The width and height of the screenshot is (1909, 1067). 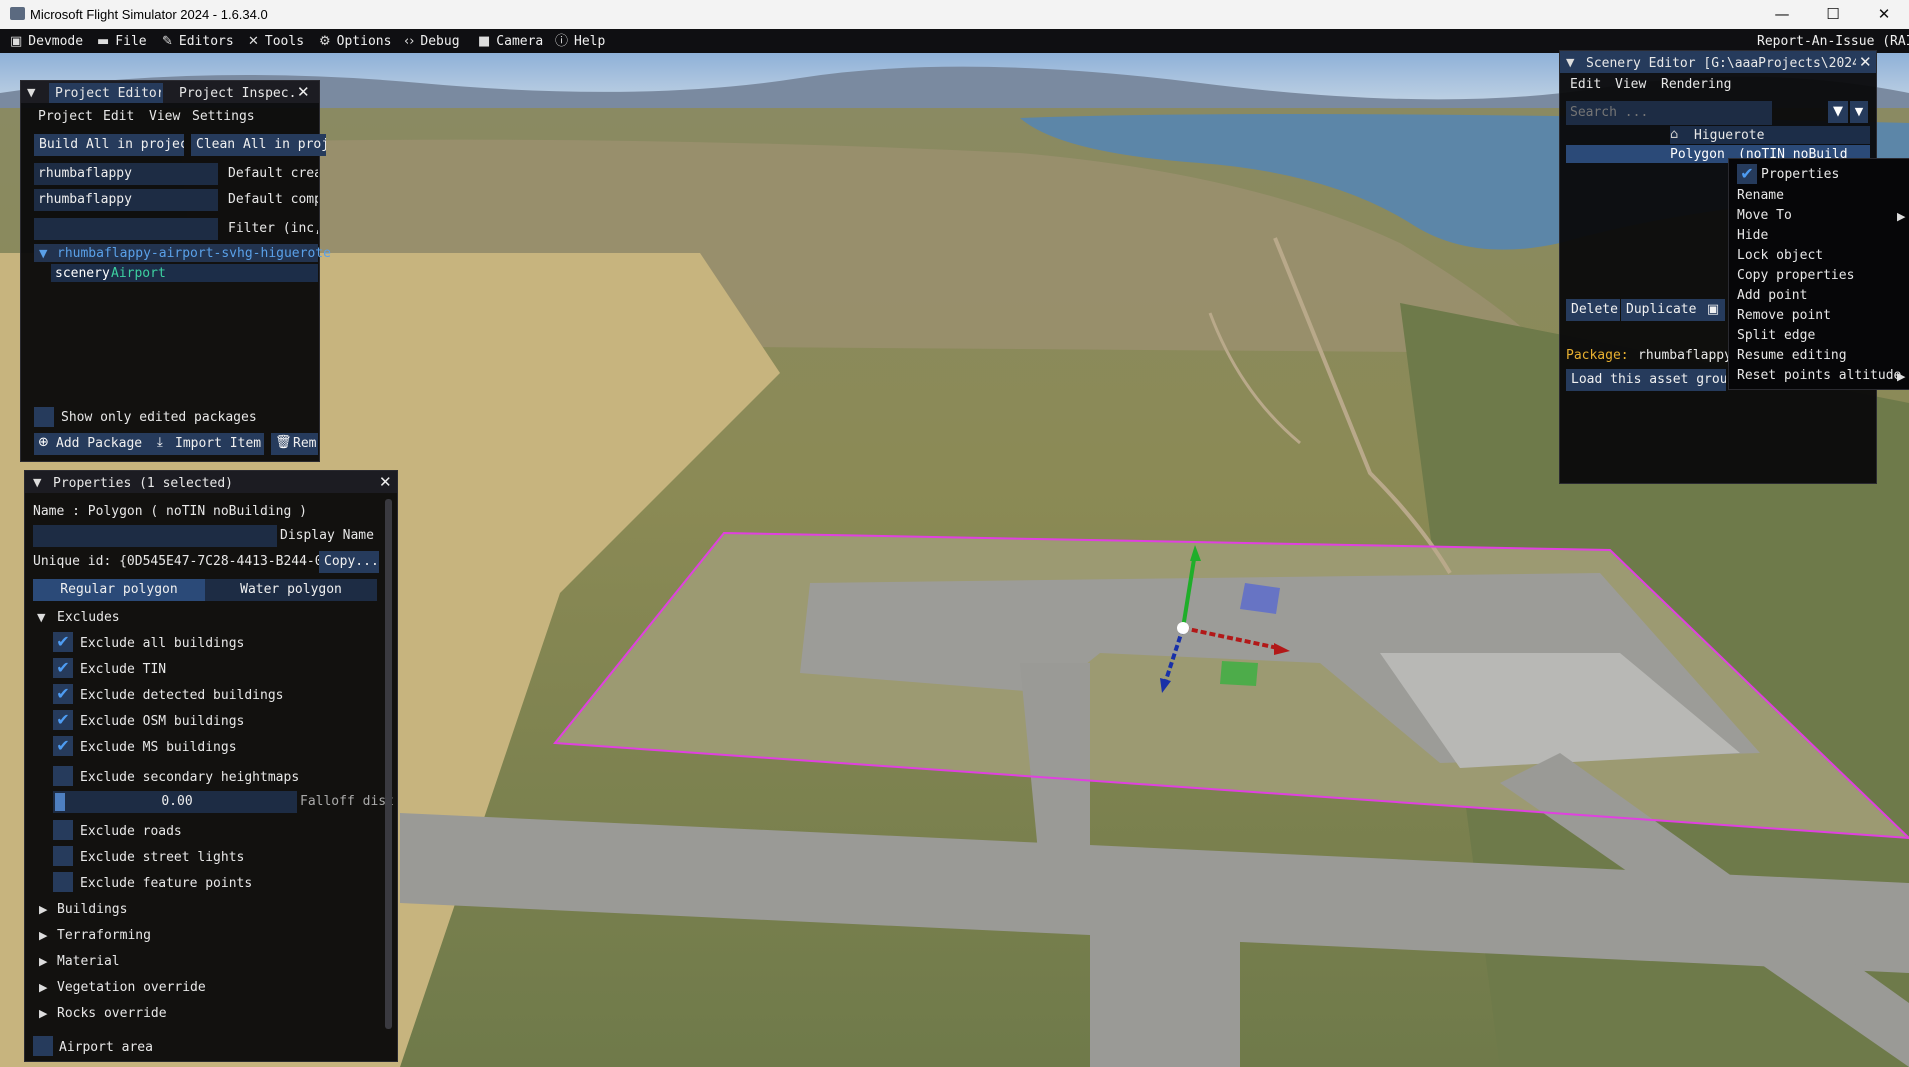 What do you see at coordinates (63, 668) in the screenshot?
I see `exclude-tin-checkbox` at bounding box center [63, 668].